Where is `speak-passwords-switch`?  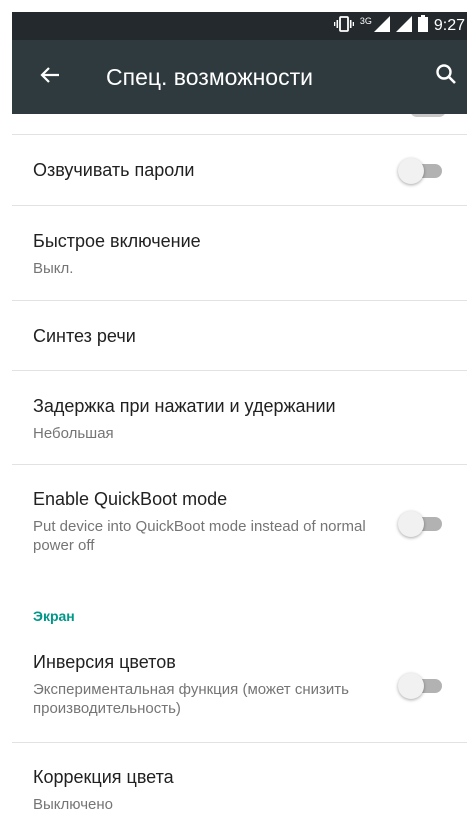
speak-passwords-switch is located at coordinates (421, 170).